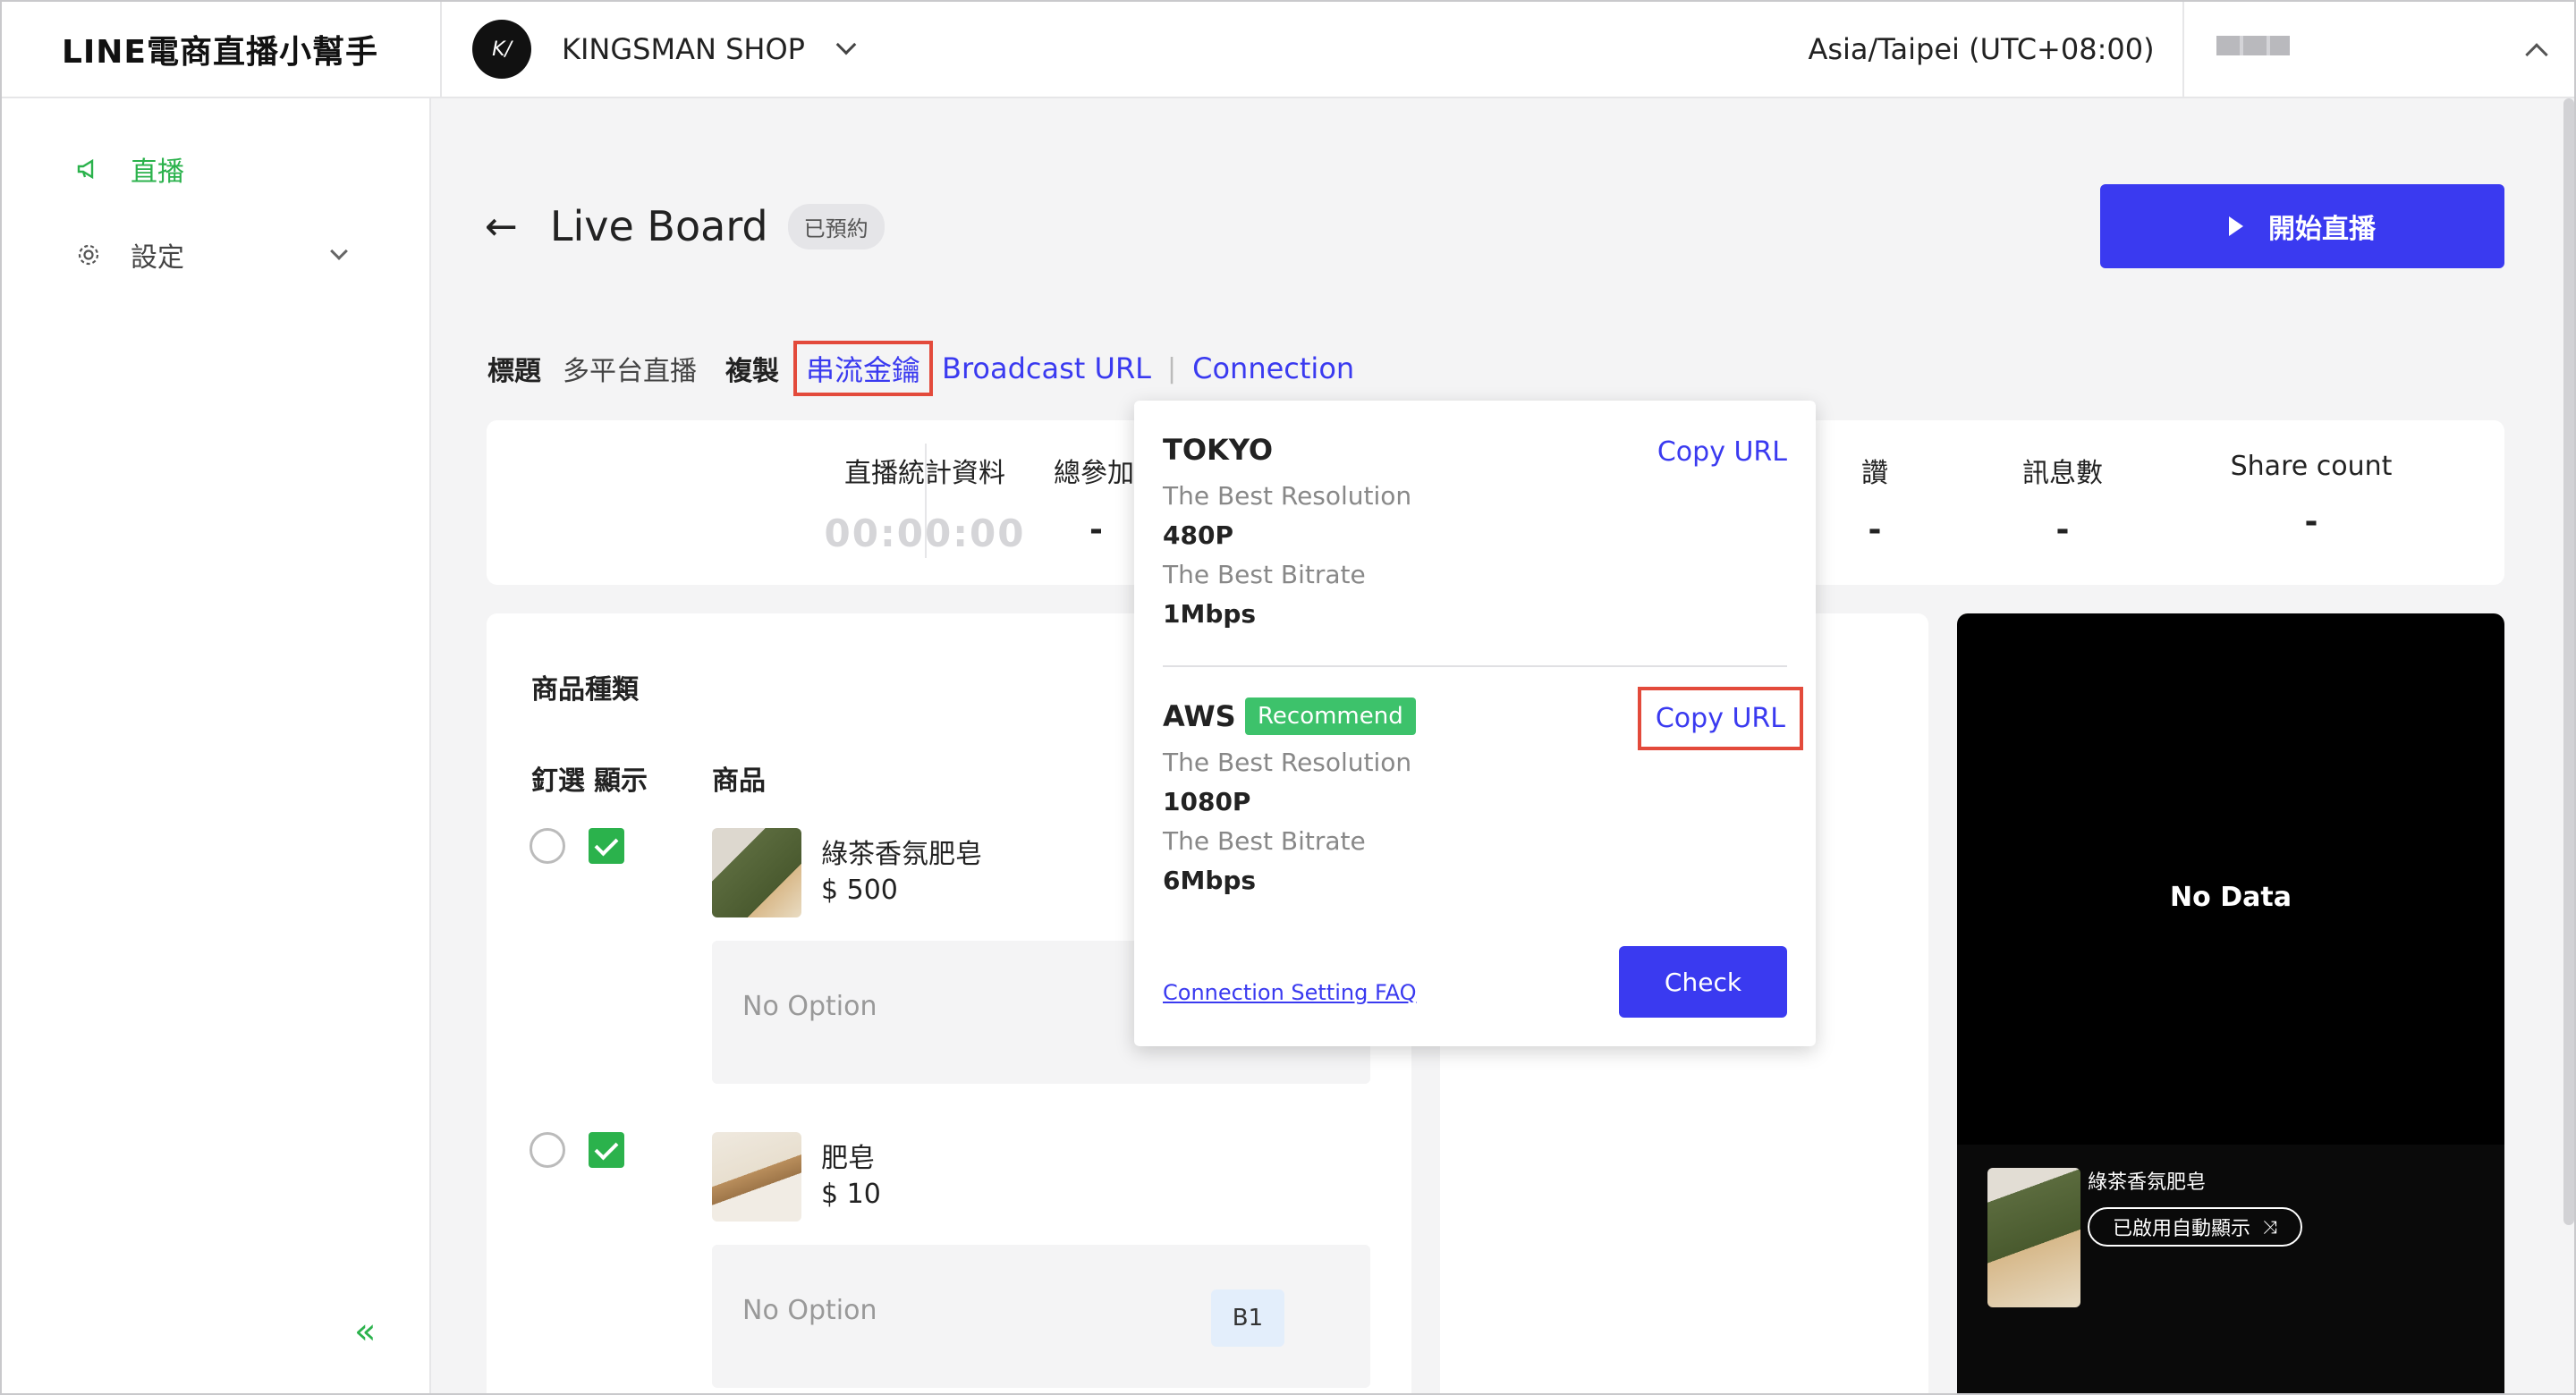 The width and height of the screenshot is (2576, 1395). Describe the element at coordinates (2231, 897) in the screenshot. I see `no-data-message: No Data` at that location.